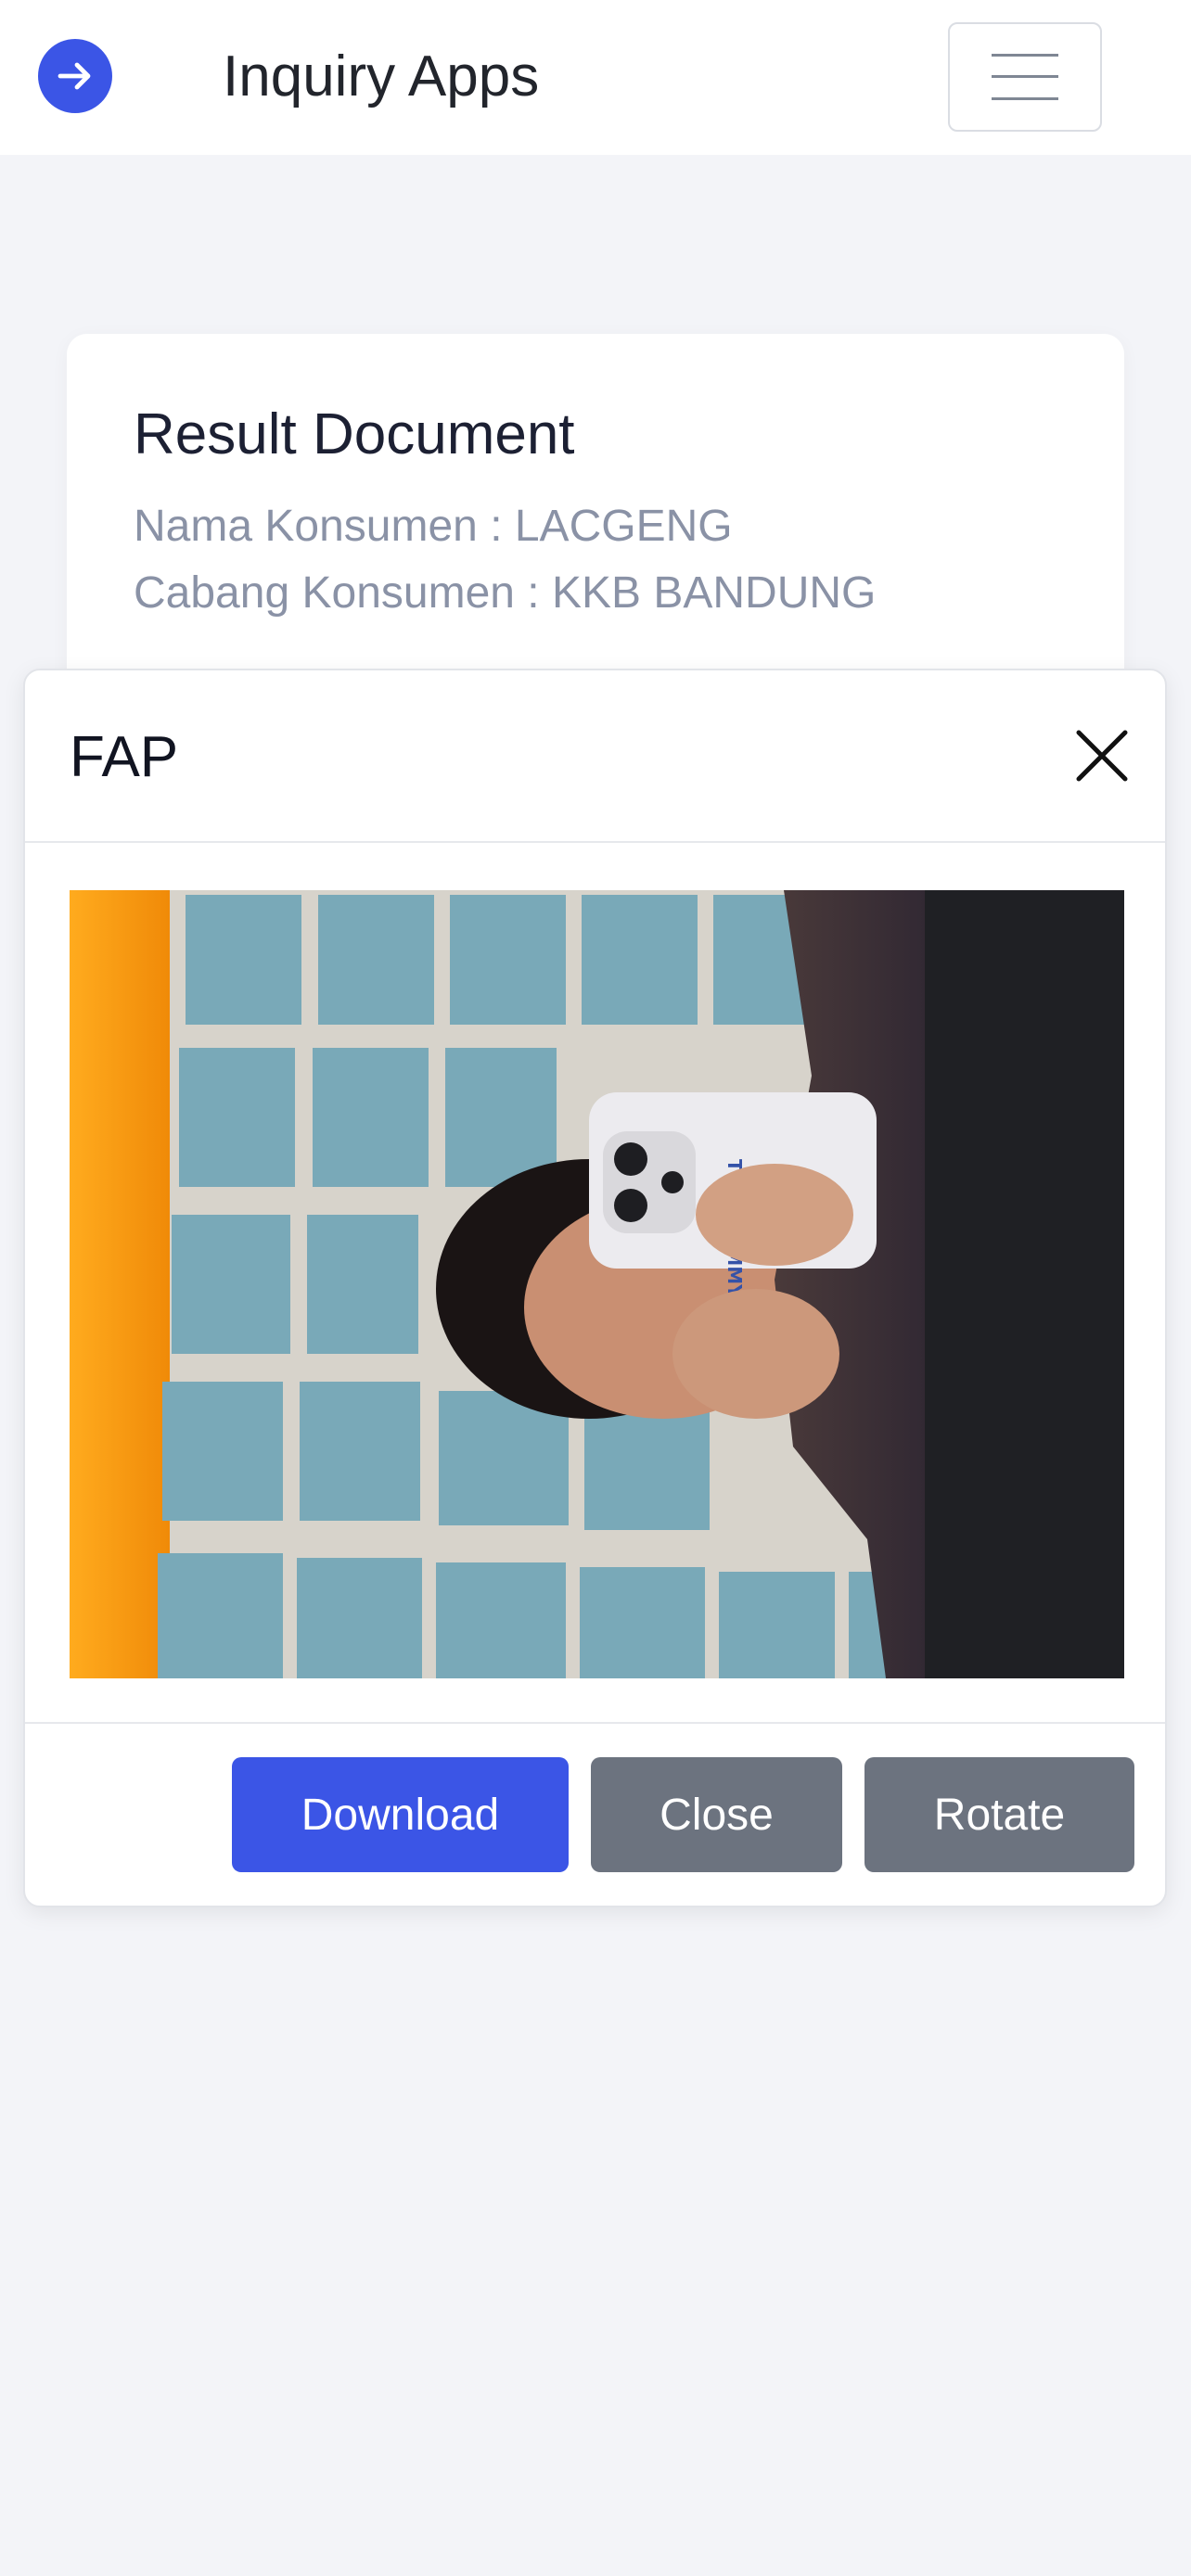  I want to click on modal-footer: Download Close Rotate, so click(595, 1814).